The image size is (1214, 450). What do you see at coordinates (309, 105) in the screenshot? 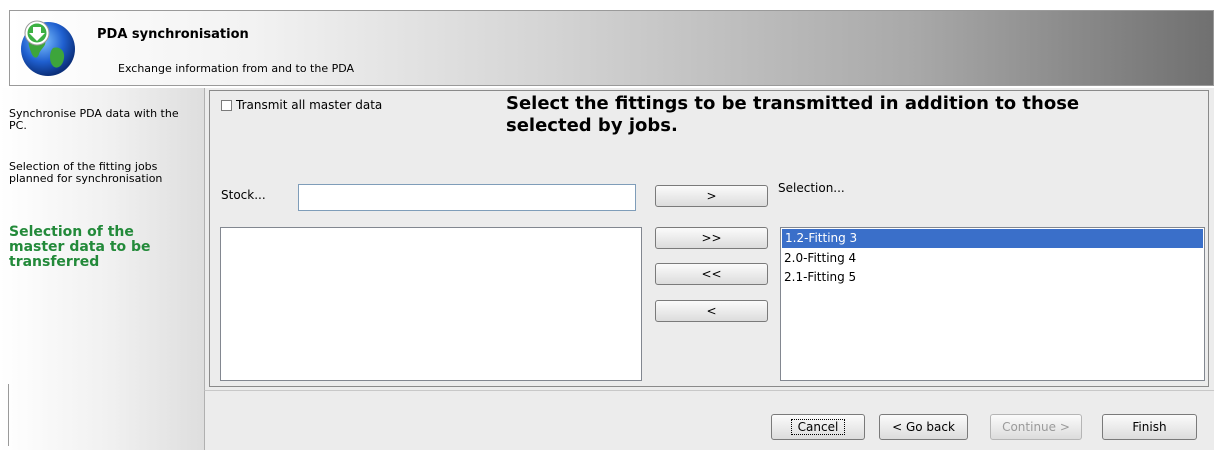
I see `transmit-all-label: Transmit all master data` at bounding box center [309, 105].